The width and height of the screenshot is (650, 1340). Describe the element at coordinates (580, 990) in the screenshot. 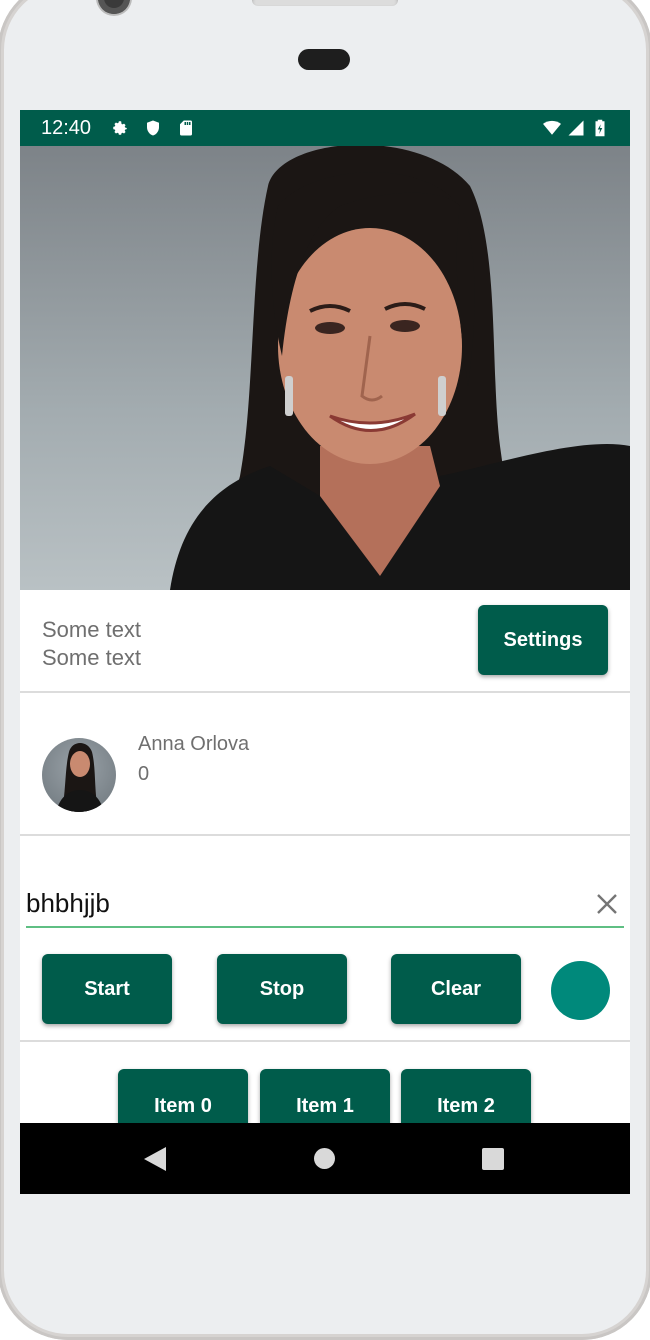

I see `fab-button` at that location.